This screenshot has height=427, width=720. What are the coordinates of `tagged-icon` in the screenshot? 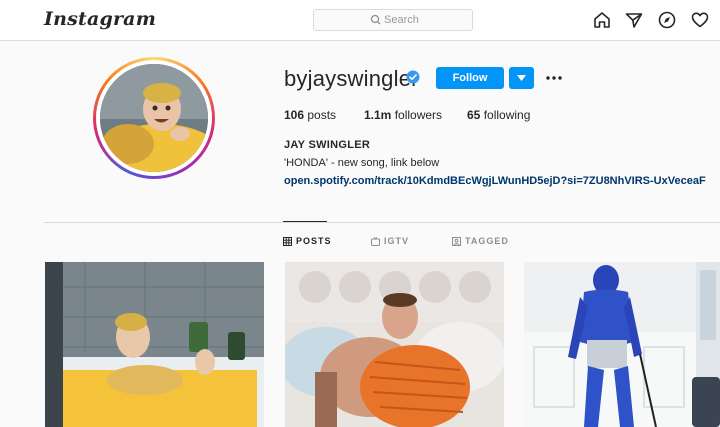 It's located at (456, 241).